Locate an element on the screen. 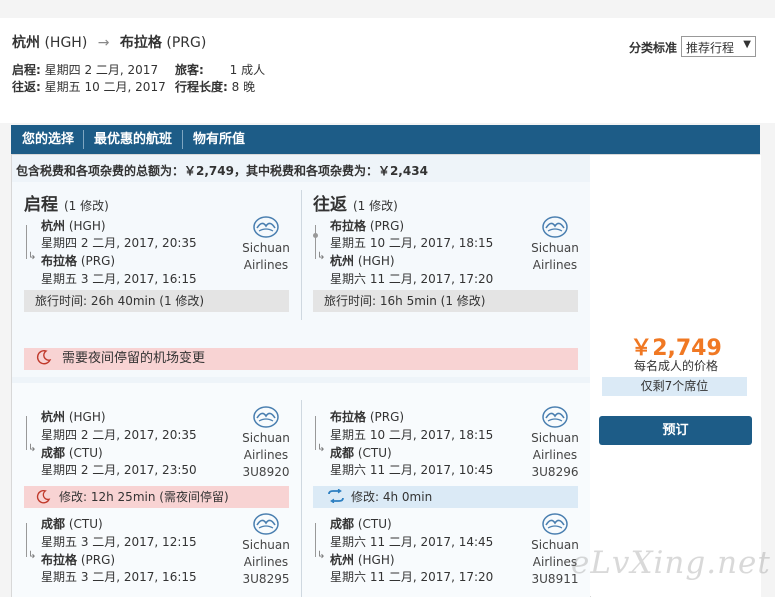 This screenshot has height=597, width=775. outbound-title: 启程 (1 修改) is located at coordinates (66, 202).